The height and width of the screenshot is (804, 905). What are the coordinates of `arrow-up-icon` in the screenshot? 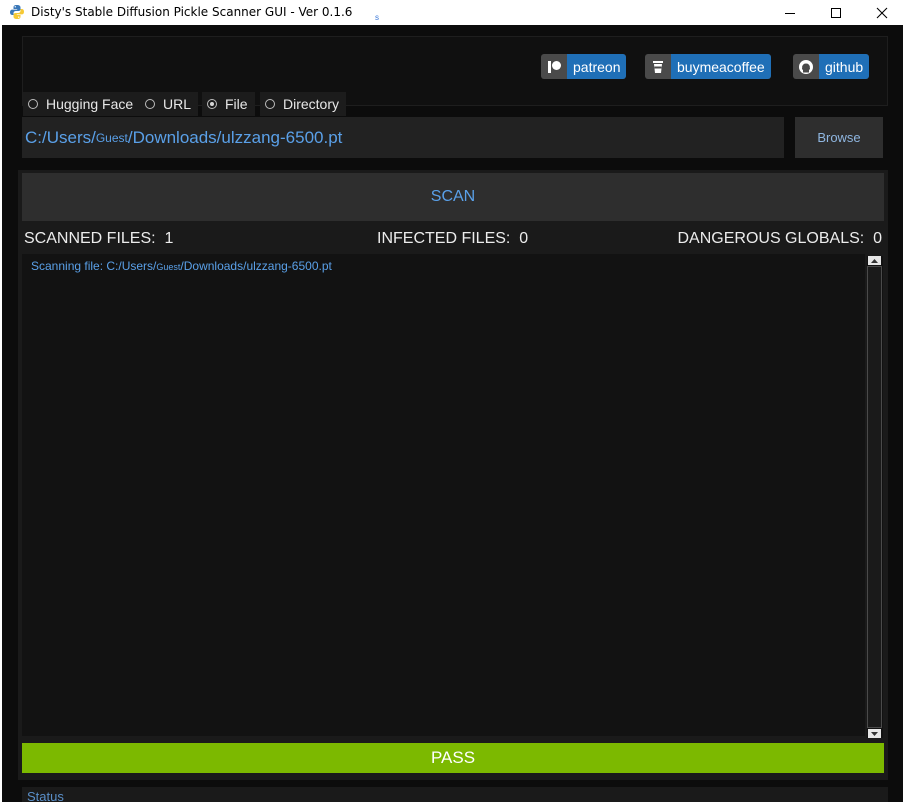 It's located at (874, 260).